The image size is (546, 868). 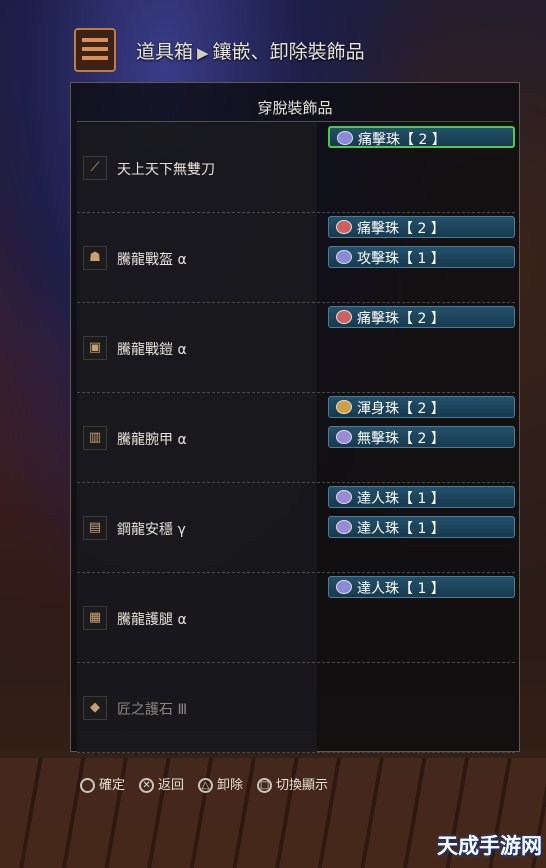 I want to click on equipment-name: 騰龍護腿 α, so click(x=152, y=620).